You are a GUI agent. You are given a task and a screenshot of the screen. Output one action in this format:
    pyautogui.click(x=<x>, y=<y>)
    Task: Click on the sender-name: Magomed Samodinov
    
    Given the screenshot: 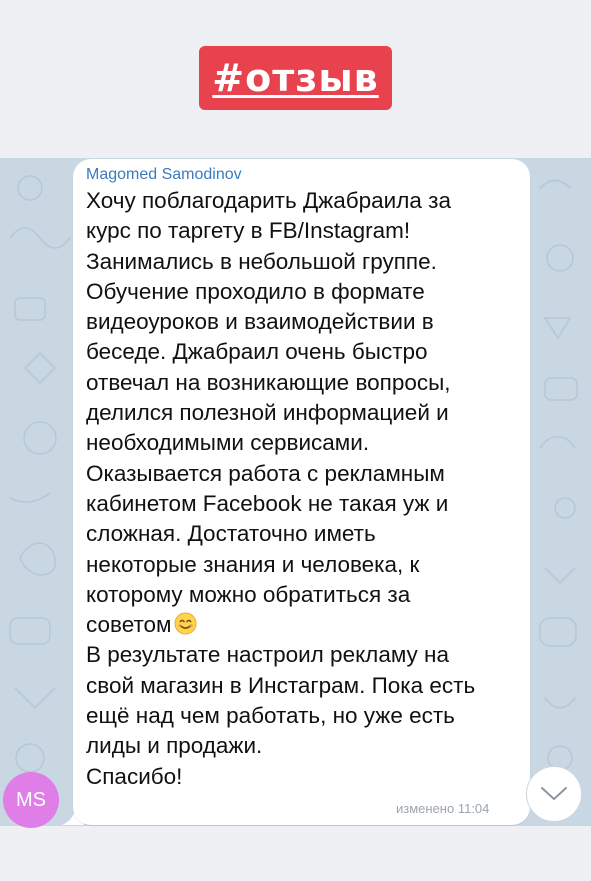 What is the action you would take?
    pyautogui.click(x=164, y=175)
    